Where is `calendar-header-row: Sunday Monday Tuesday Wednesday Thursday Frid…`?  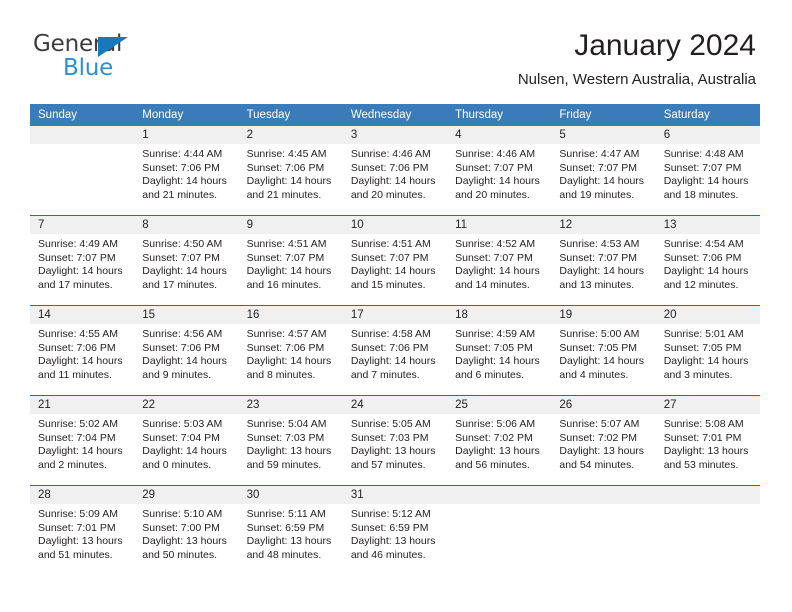
calendar-header-row: Sunday Monday Tuesday Wednesday Thursday Frid… is located at coordinates (395, 115).